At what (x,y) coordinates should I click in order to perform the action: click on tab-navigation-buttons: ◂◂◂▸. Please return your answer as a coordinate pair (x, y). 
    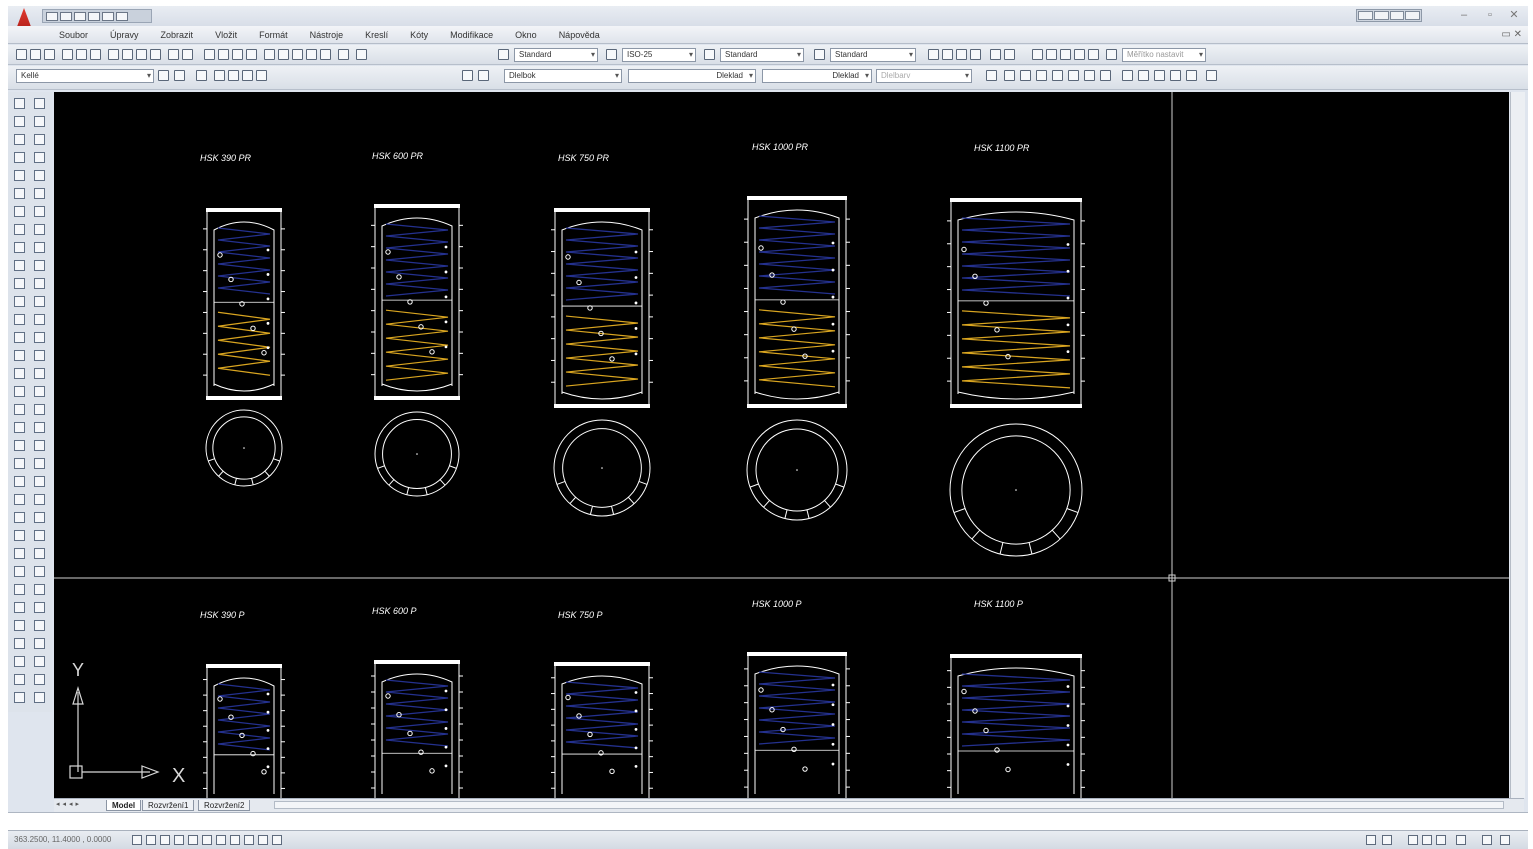
    Looking at the image, I should click on (69, 804).